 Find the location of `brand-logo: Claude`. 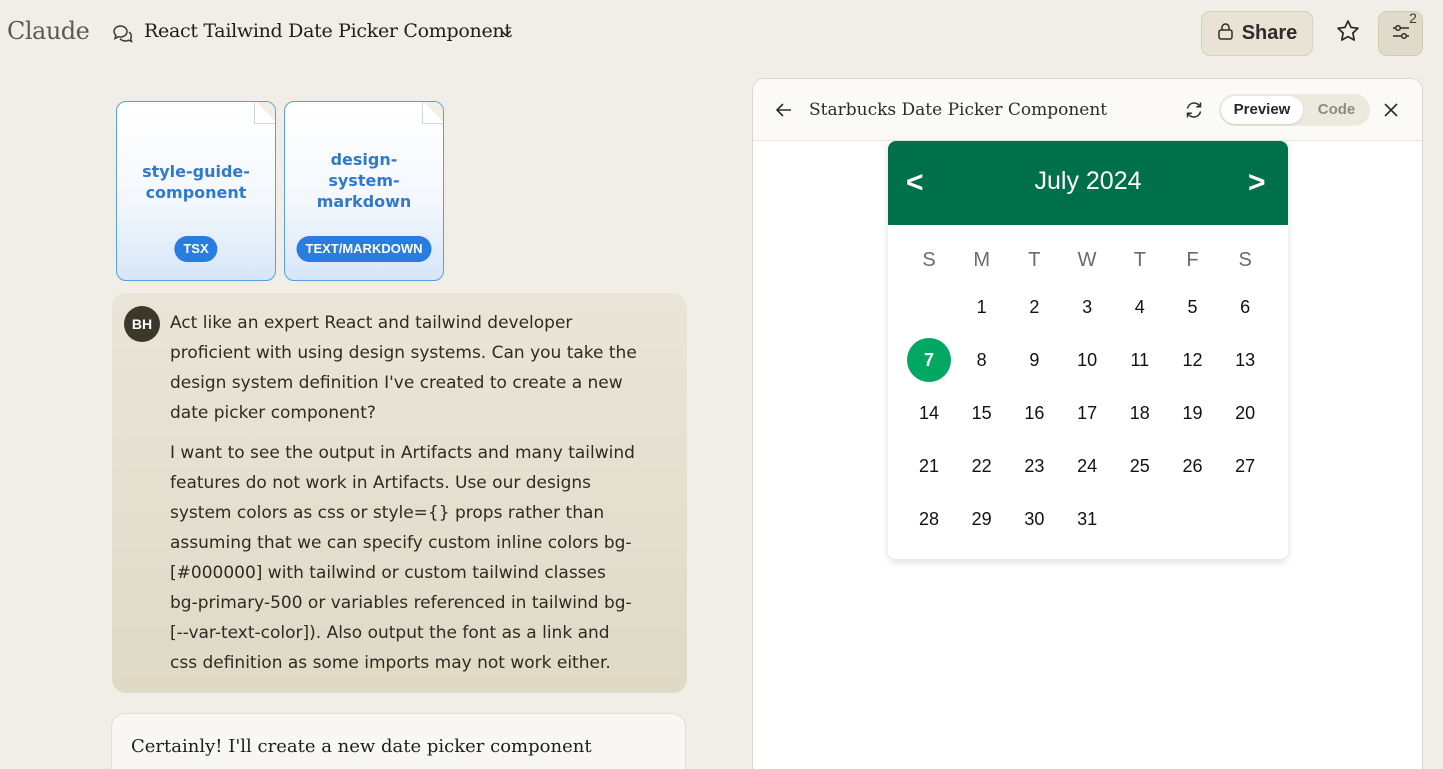

brand-logo: Claude is located at coordinates (48, 31).